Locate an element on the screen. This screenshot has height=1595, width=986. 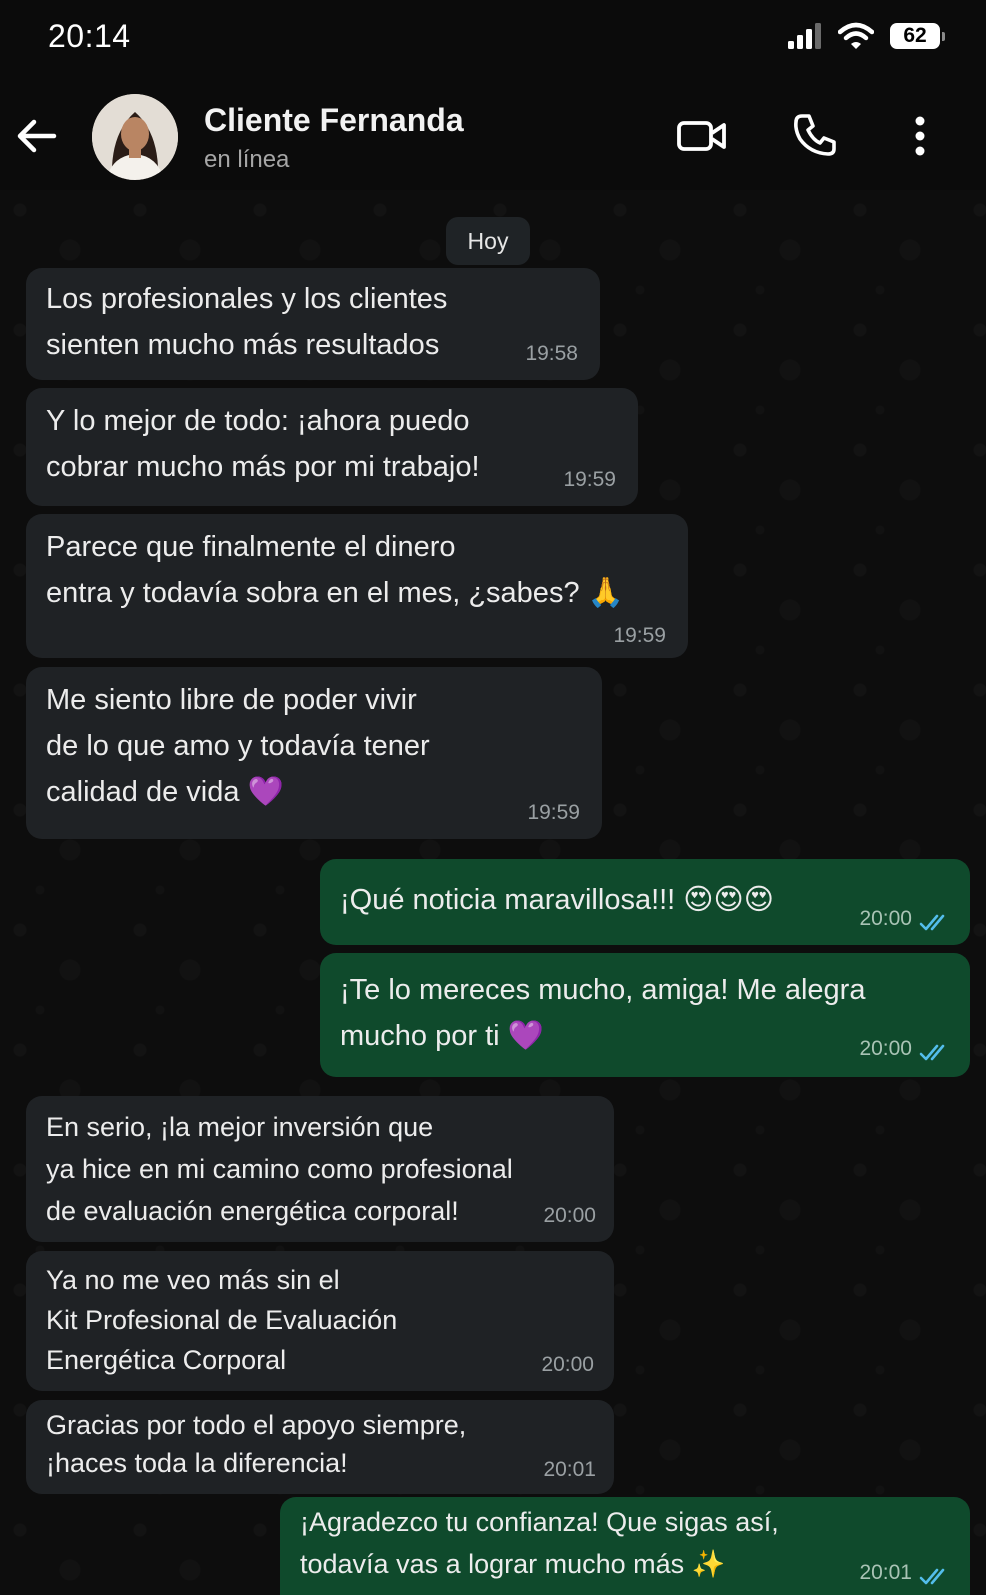
arrow-left-icon is located at coordinates (36, 136).